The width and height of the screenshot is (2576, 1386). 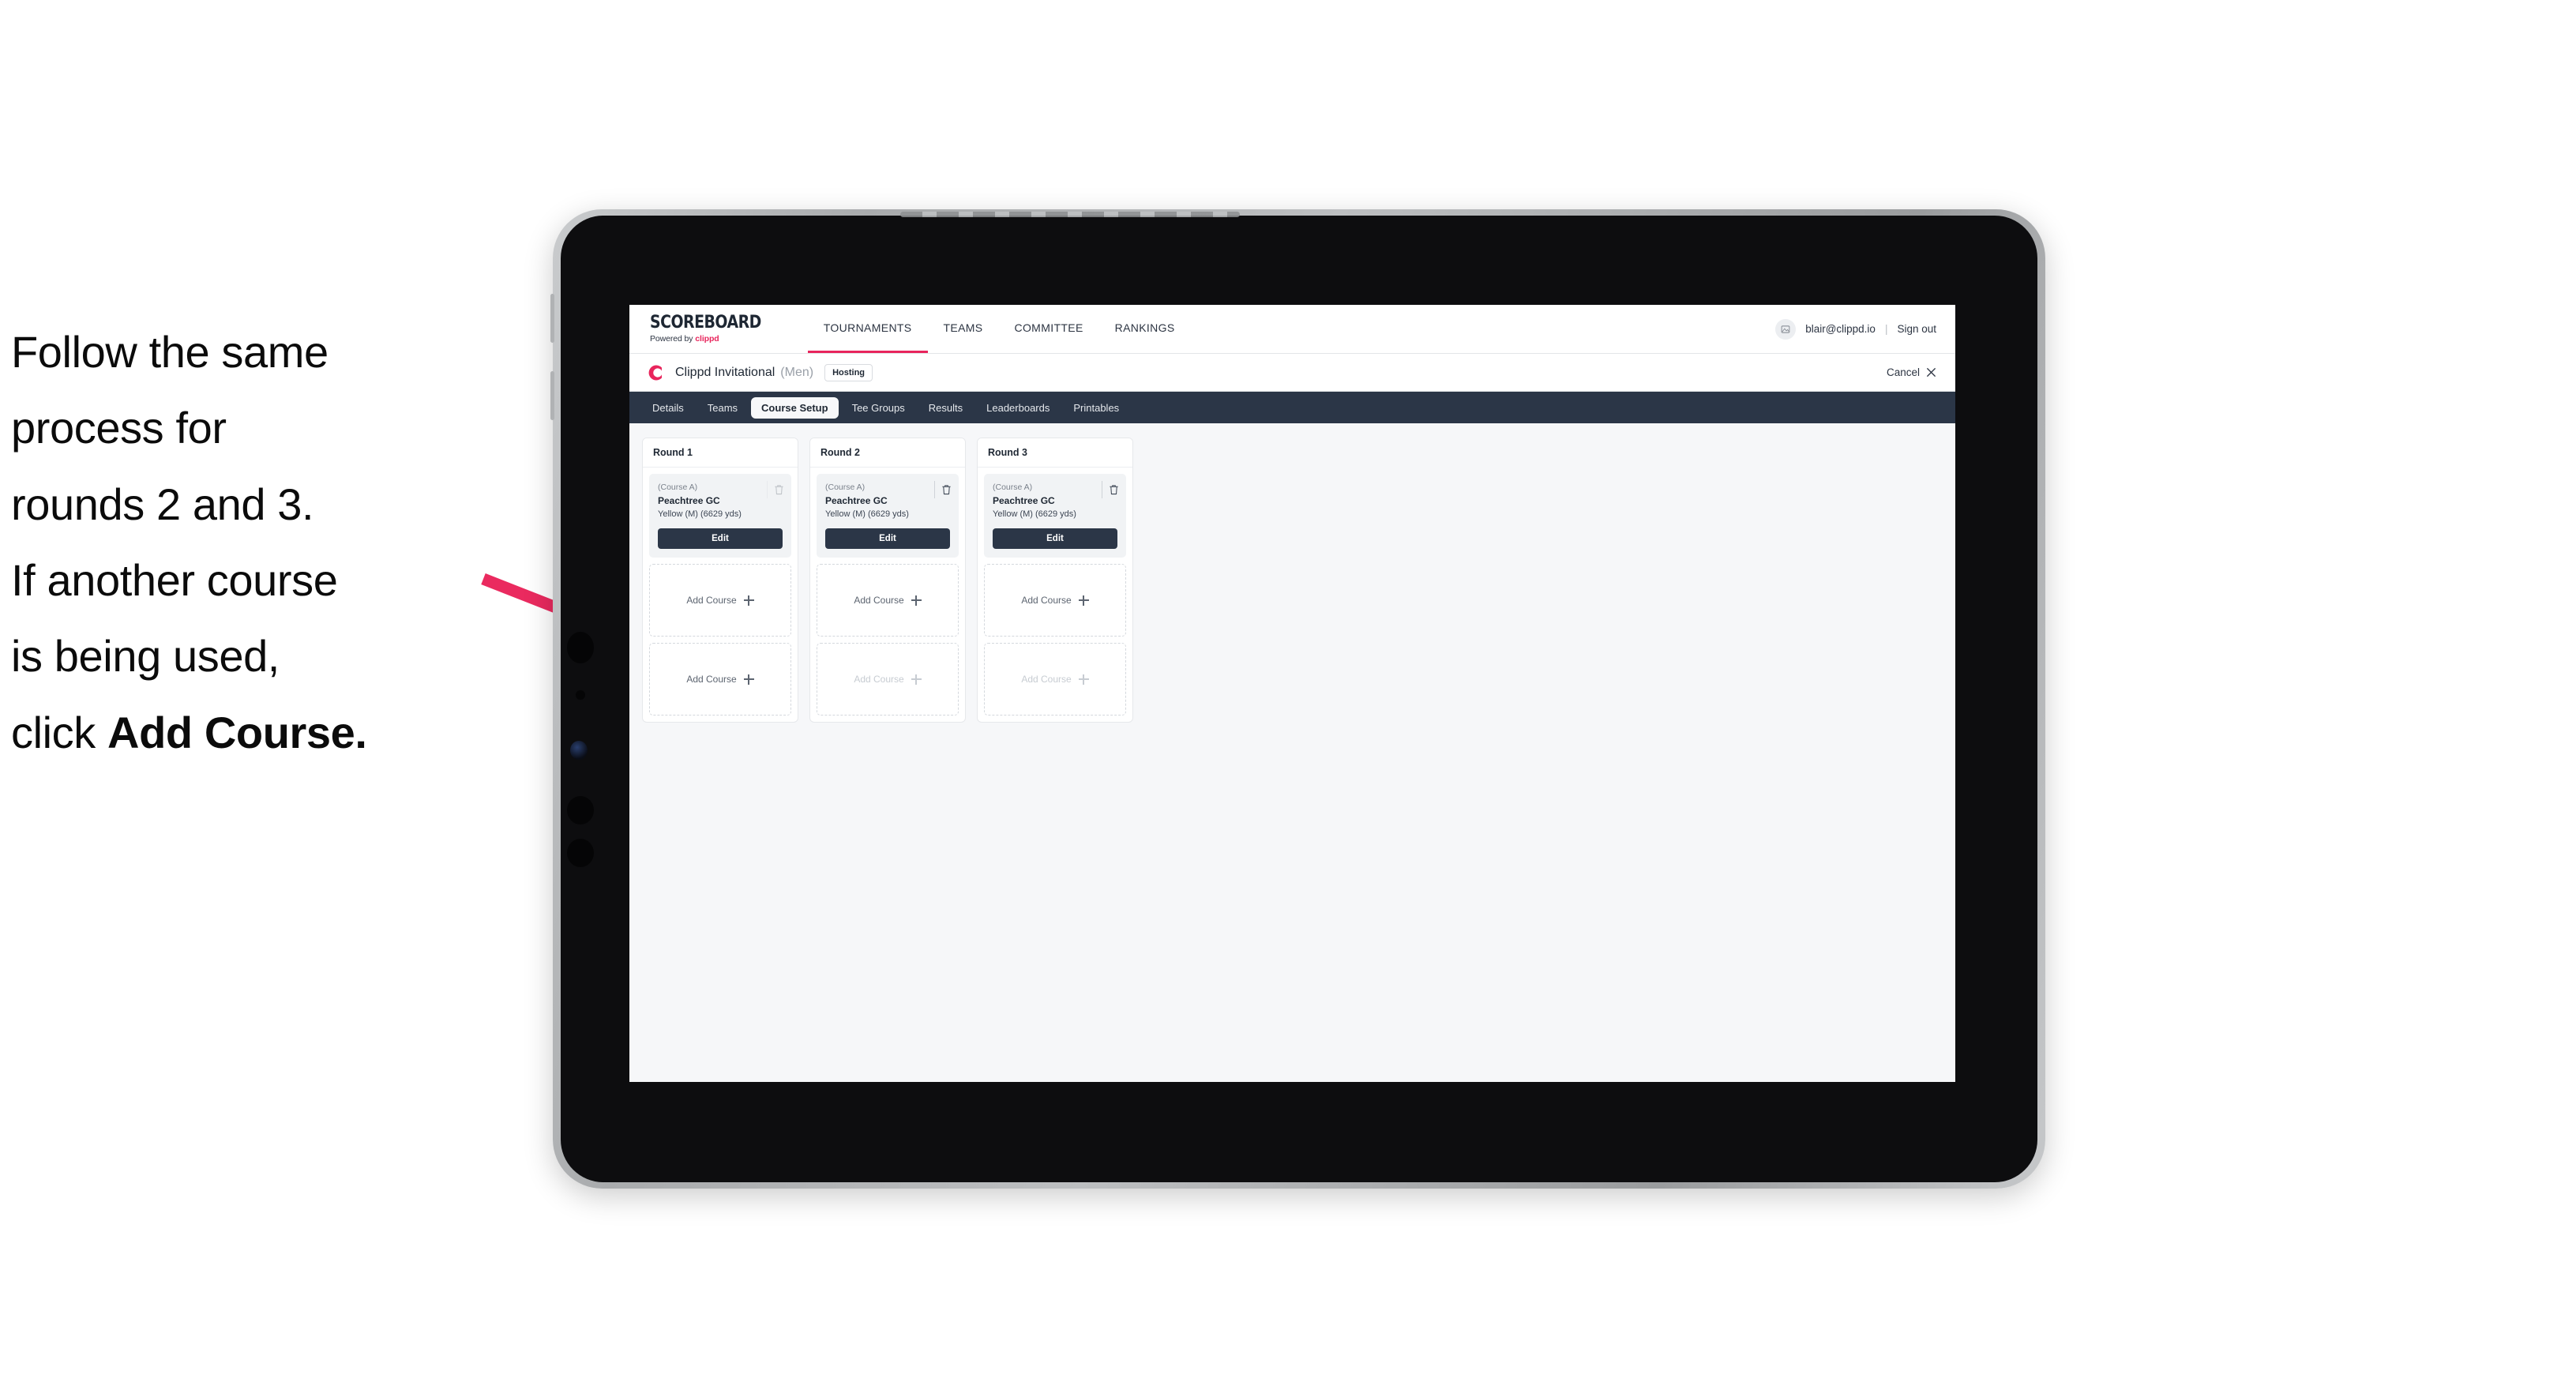 What do you see at coordinates (1903, 372) in the screenshot?
I see `cancel-label: Cancel` at bounding box center [1903, 372].